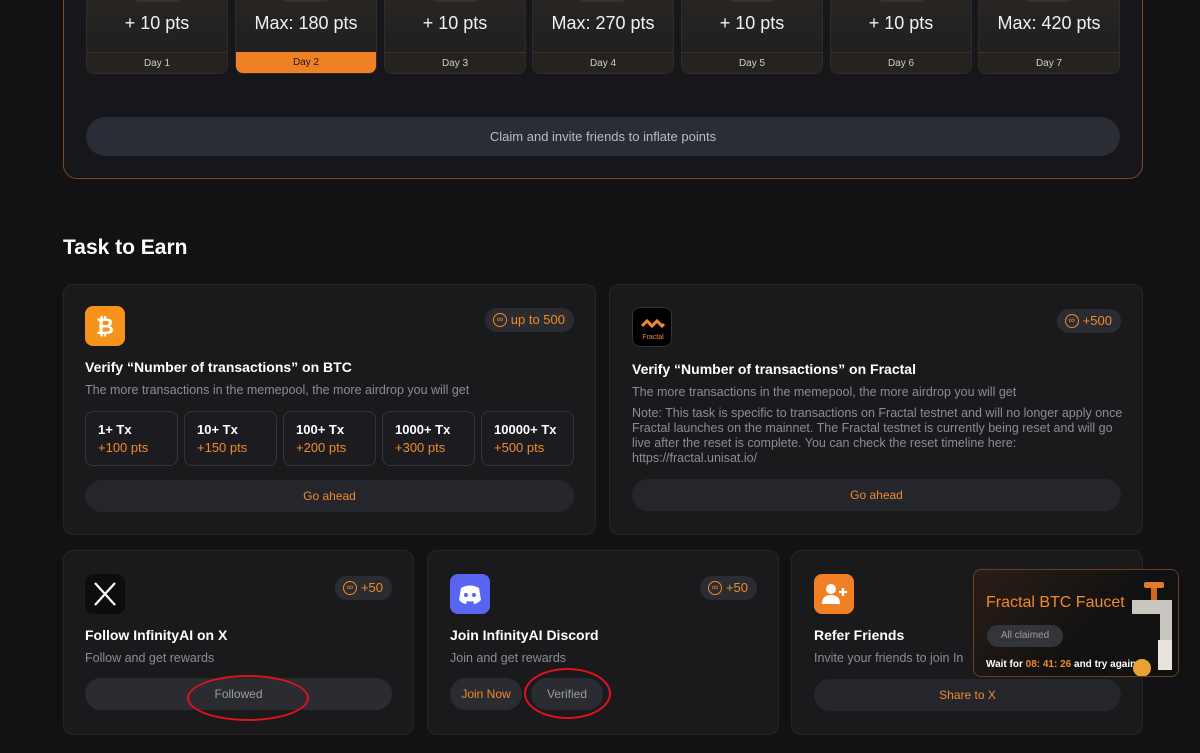 This screenshot has height=753, width=1200. I want to click on share-to-x-button: Share to X, so click(967, 695).